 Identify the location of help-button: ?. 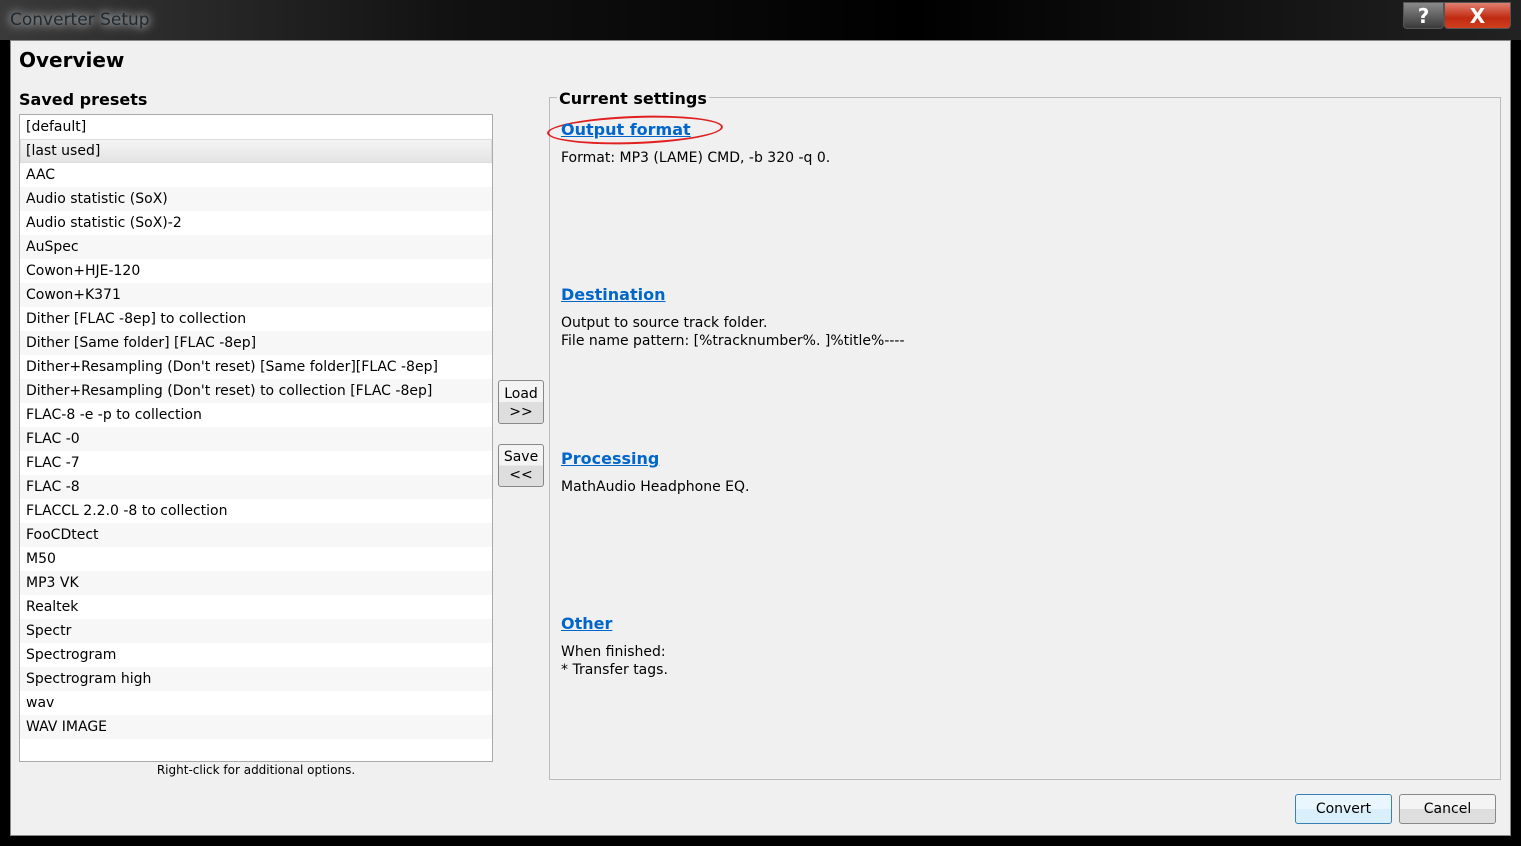
(1423, 15).